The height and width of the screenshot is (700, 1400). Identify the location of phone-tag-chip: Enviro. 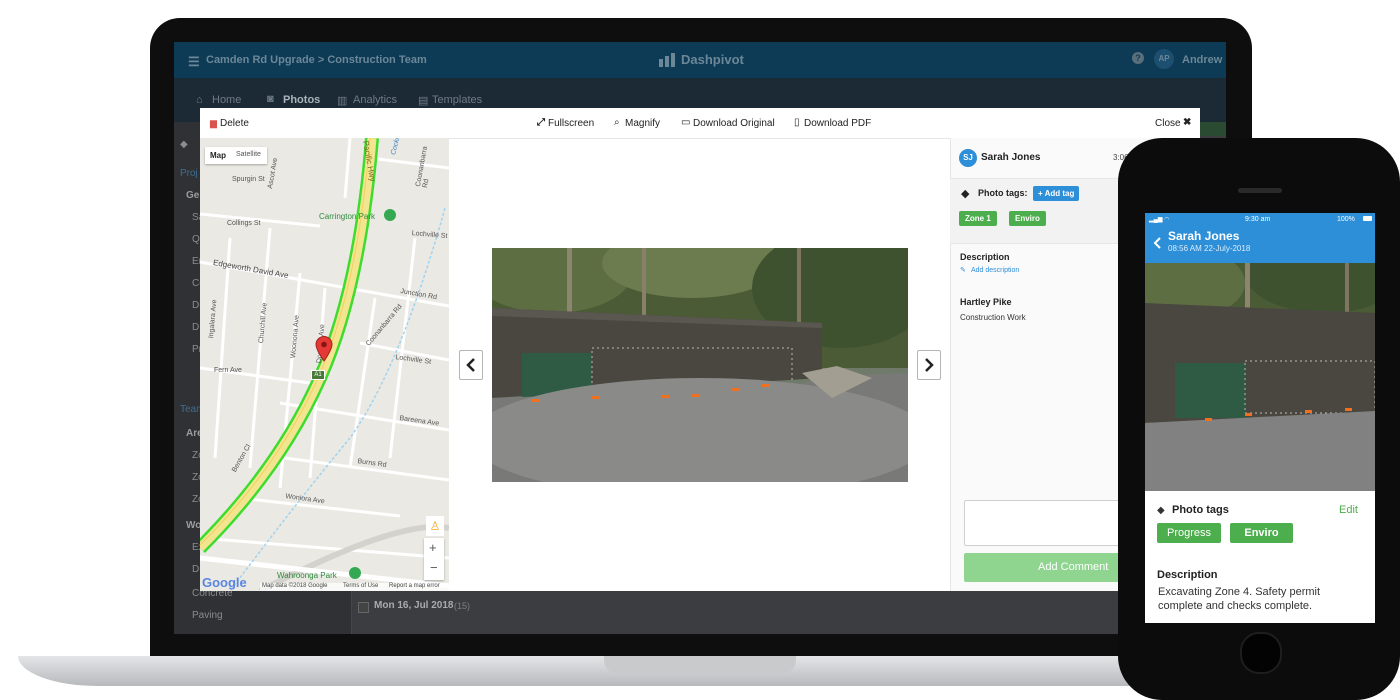
(1261, 533).